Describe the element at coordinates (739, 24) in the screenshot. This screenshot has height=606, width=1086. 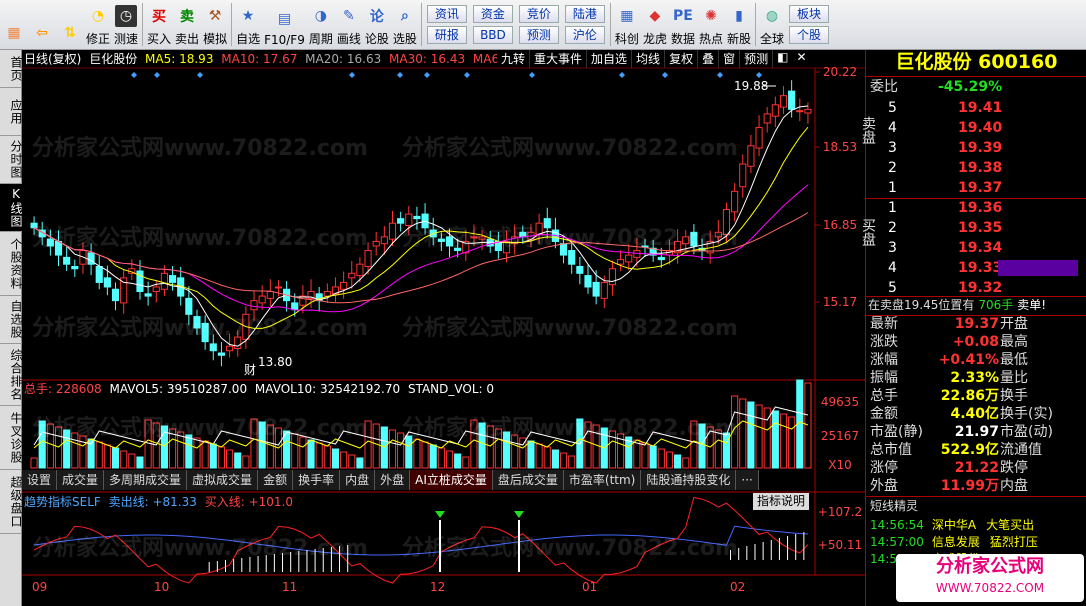
I see `toolbar-ipo-button: ▮ 新股` at that location.